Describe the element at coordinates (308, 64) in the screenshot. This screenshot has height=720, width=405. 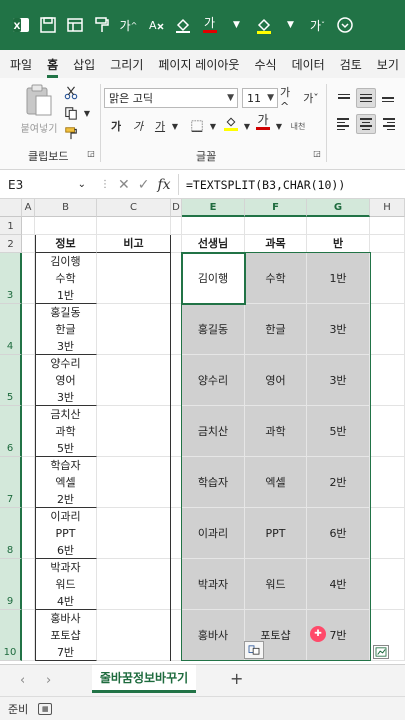
I see `tab-data: 데이터` at that location.